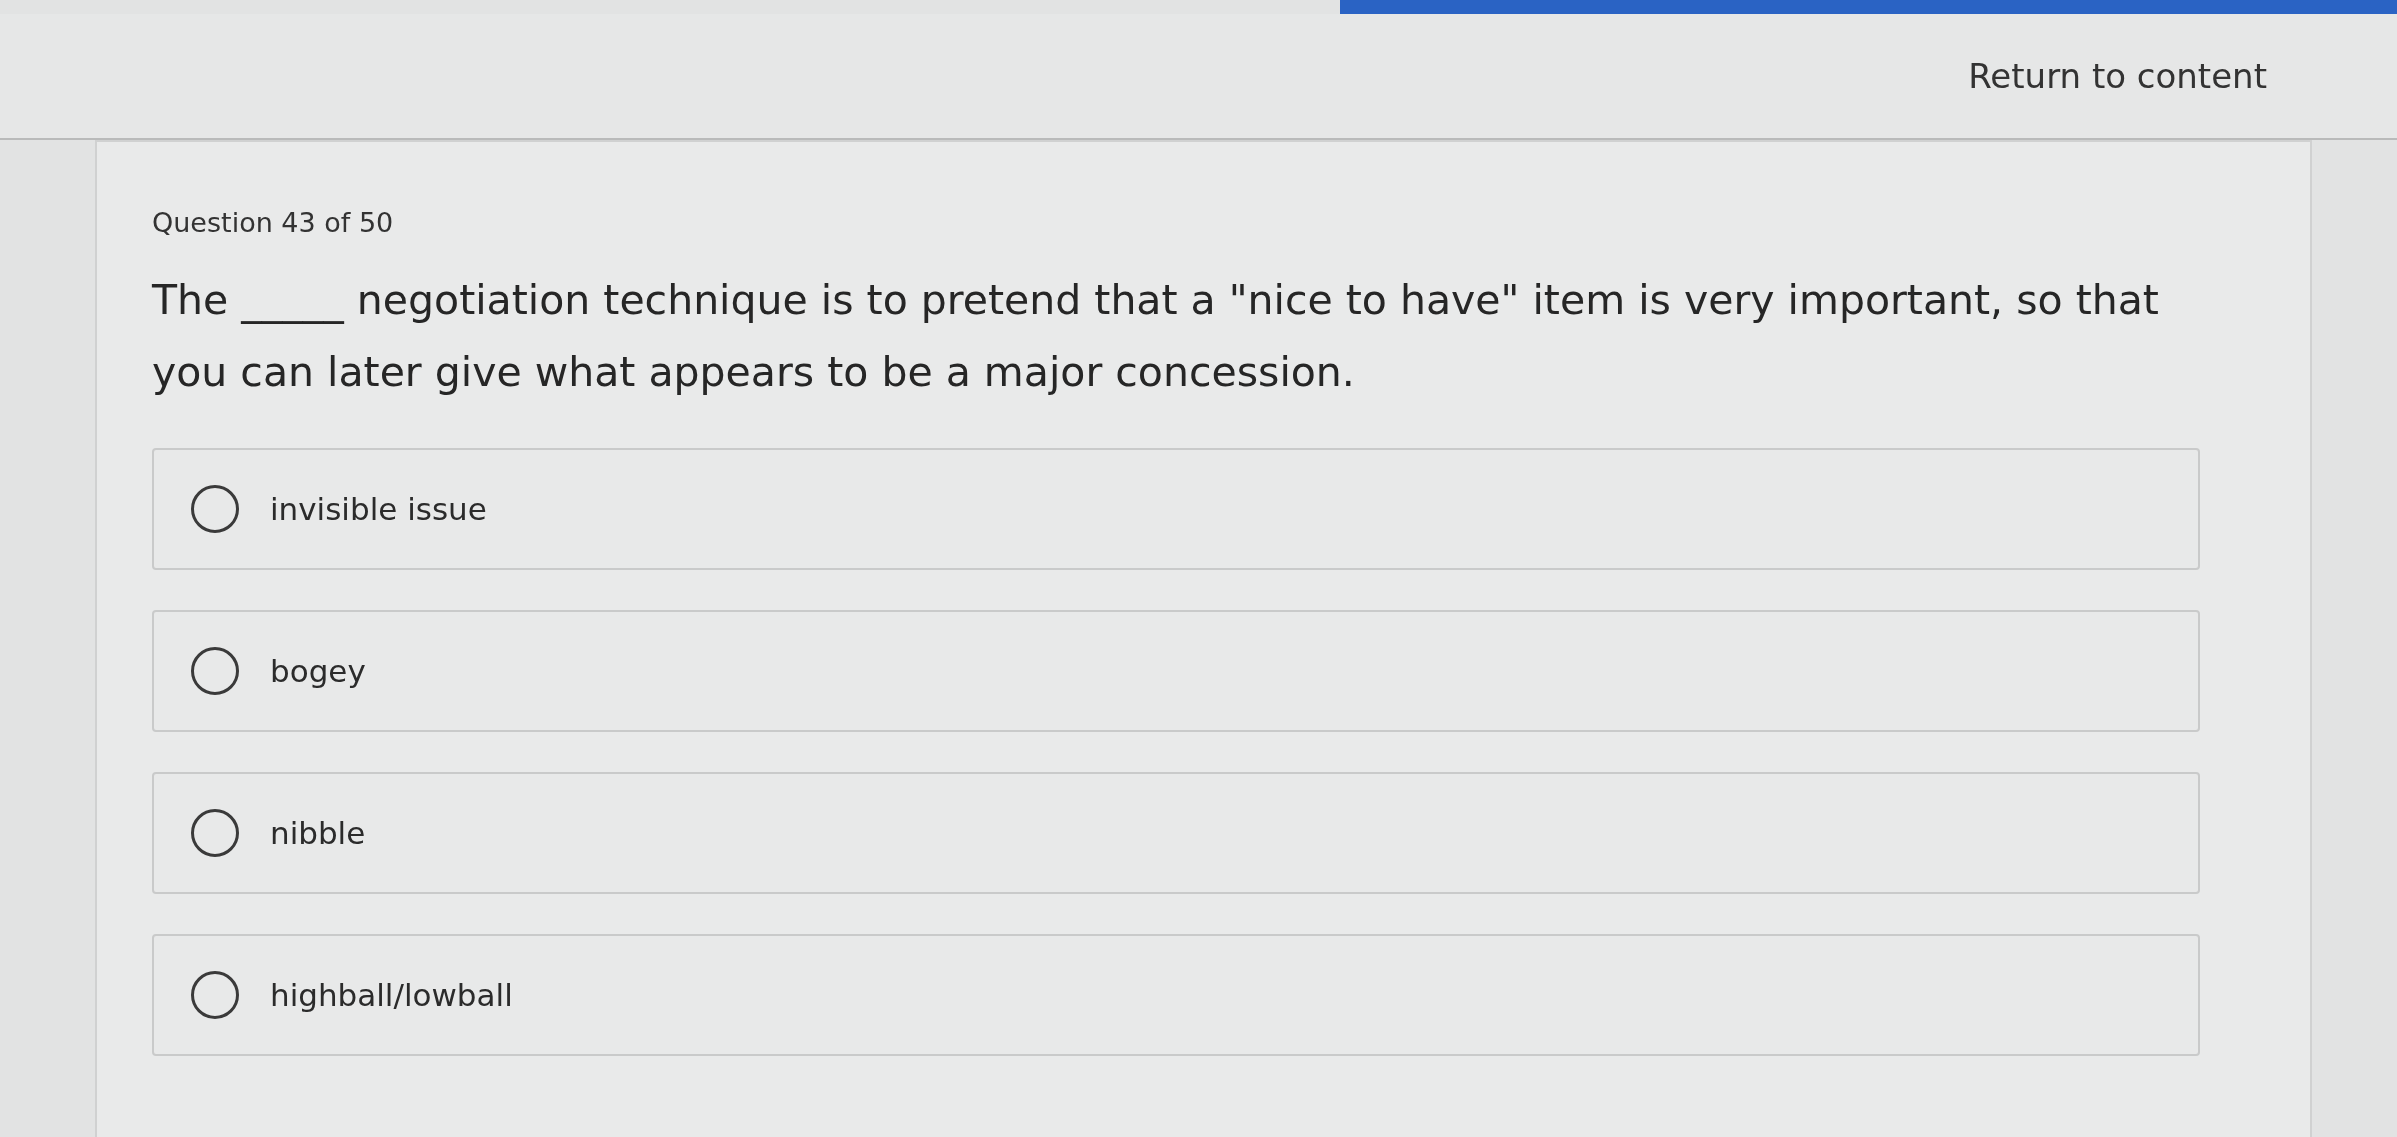 The height and width of the screenshot is (1137, 2397). Describe the element at coordinates (318, 671) in the screenshot. I see `option-label: bogey` at that location.